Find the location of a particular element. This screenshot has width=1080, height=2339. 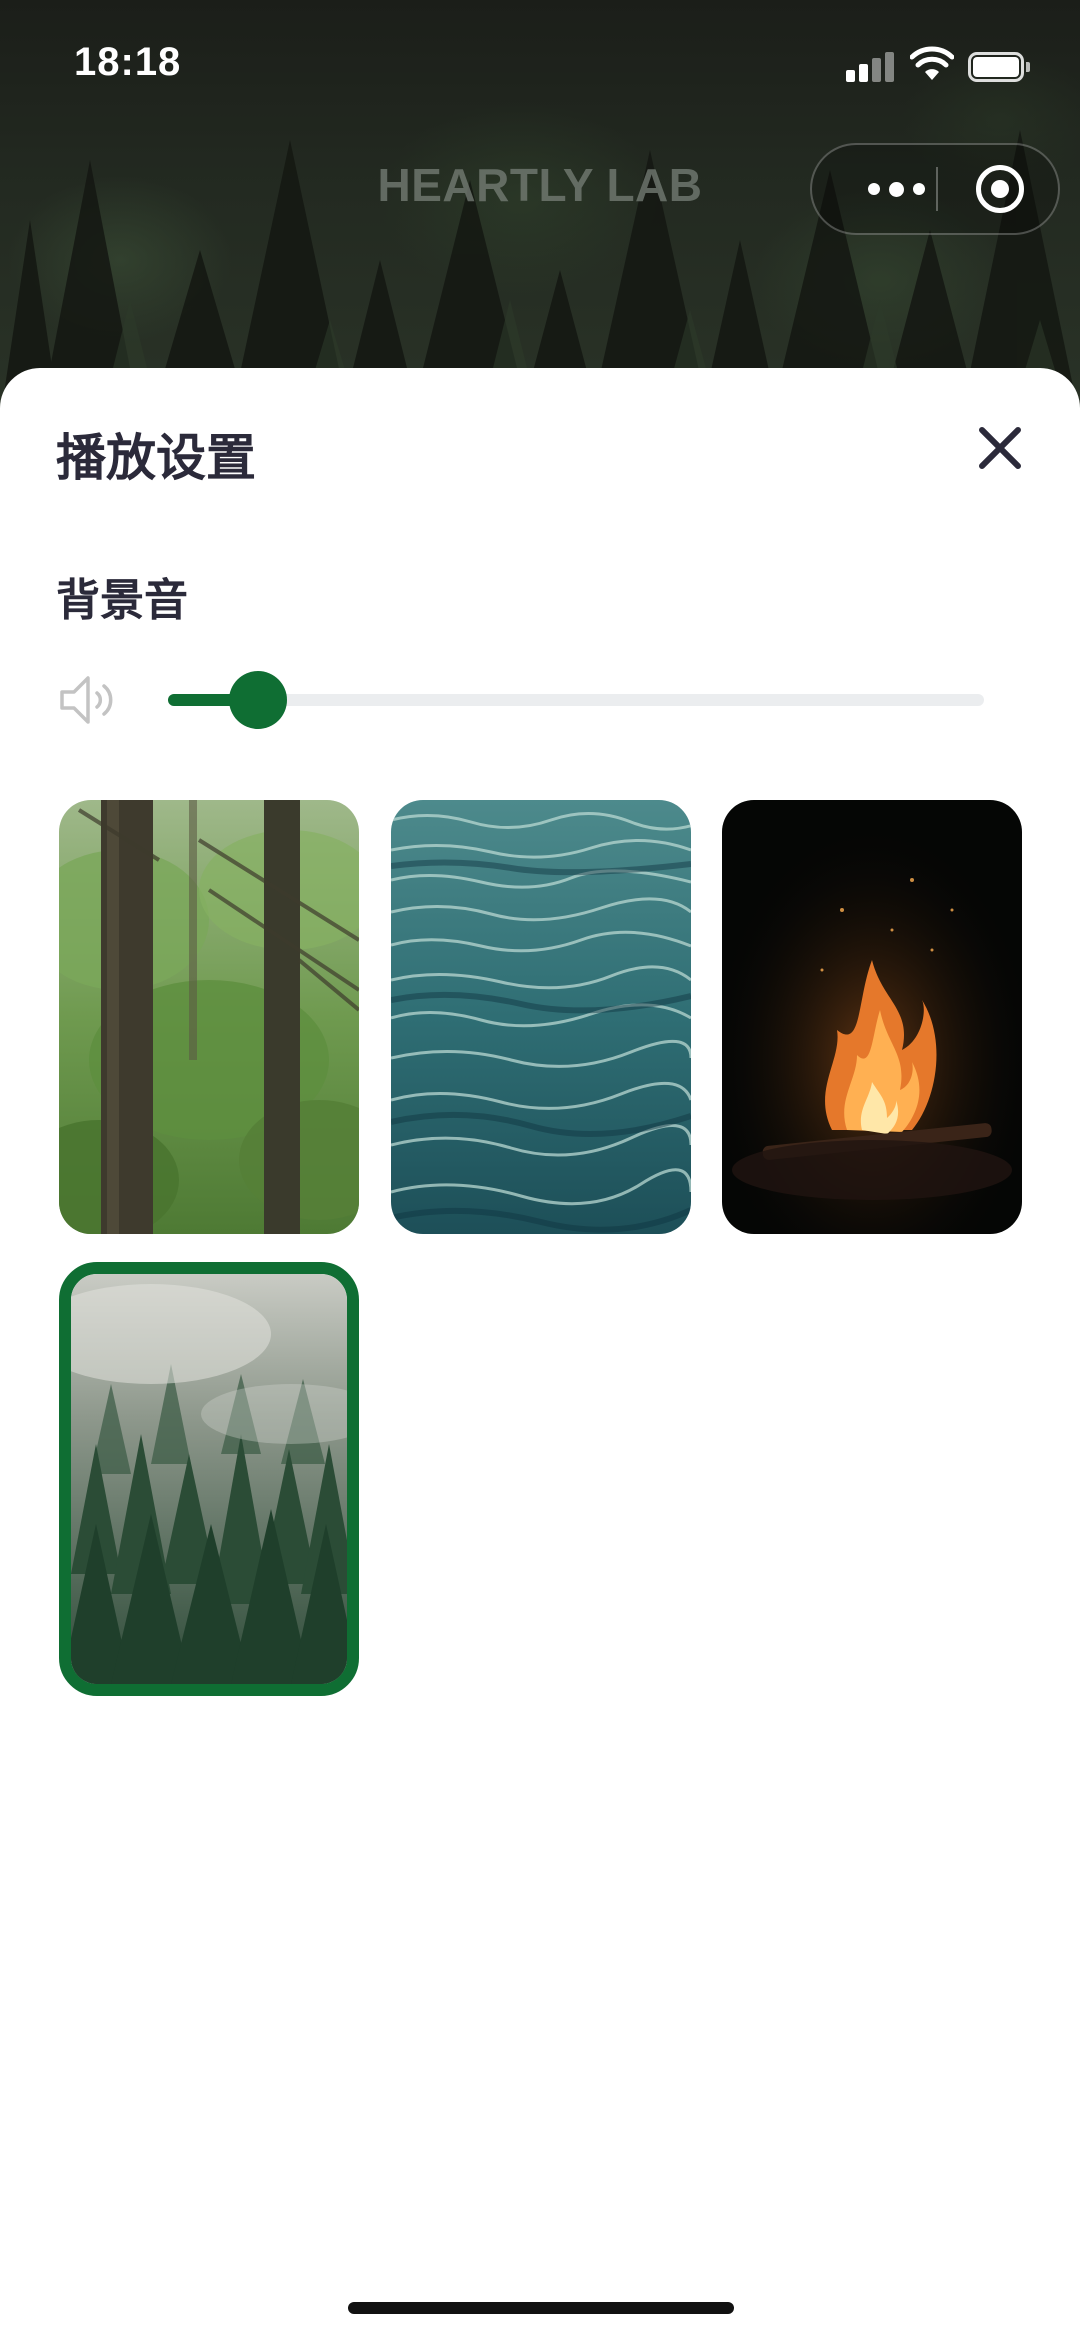

sound-card-misty-forest is located at coordinates (209, 1479).